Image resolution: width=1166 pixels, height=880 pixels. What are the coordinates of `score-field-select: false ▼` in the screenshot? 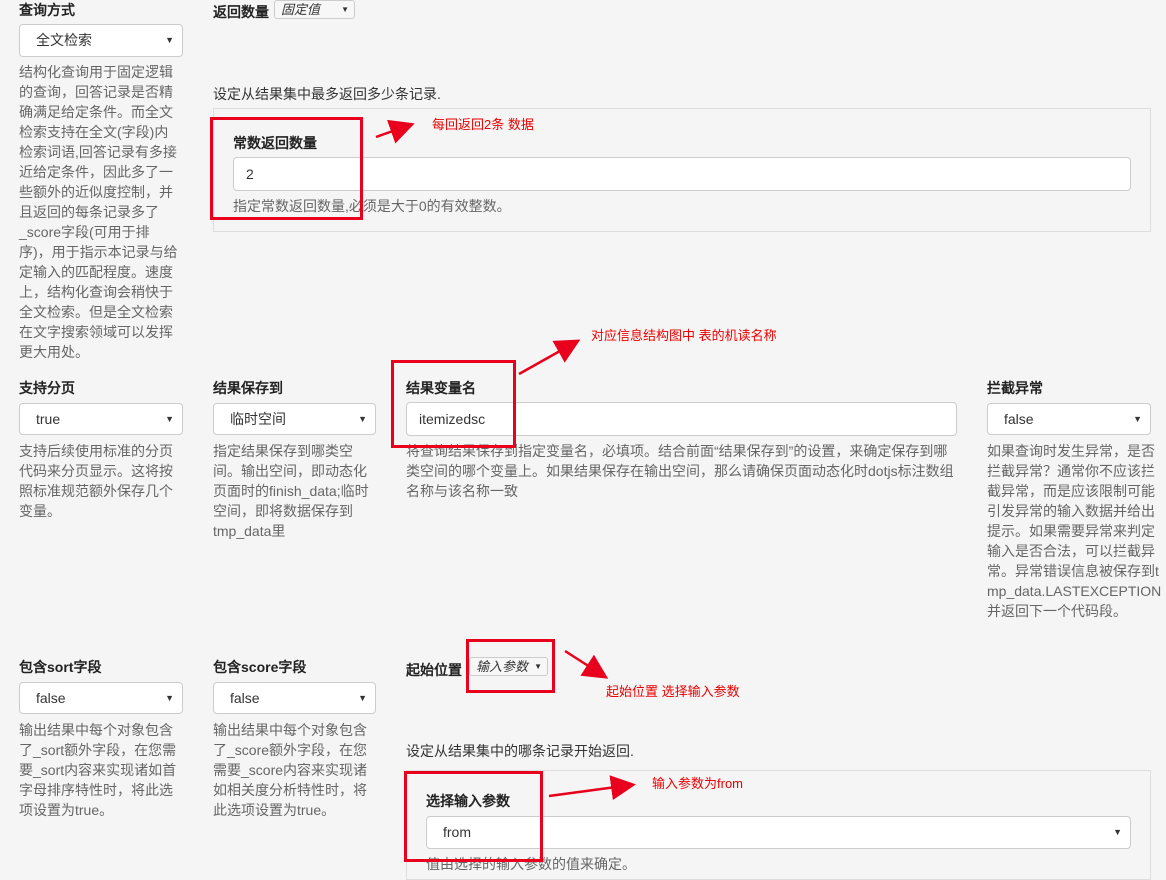 It's located at (294, 698).